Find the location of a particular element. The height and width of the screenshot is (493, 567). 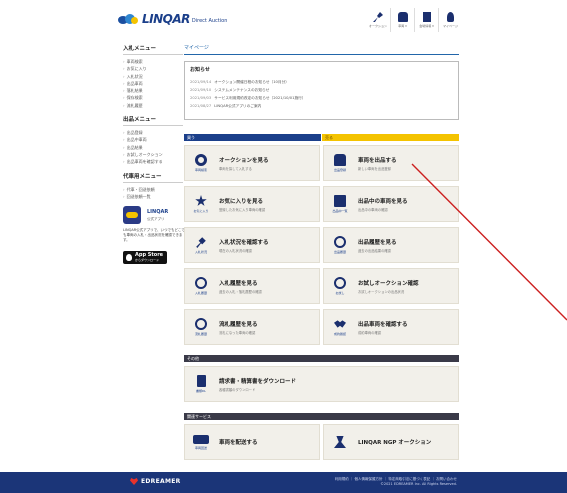

sidebar-item: お試しオークション is located at coordinates (153, 154).